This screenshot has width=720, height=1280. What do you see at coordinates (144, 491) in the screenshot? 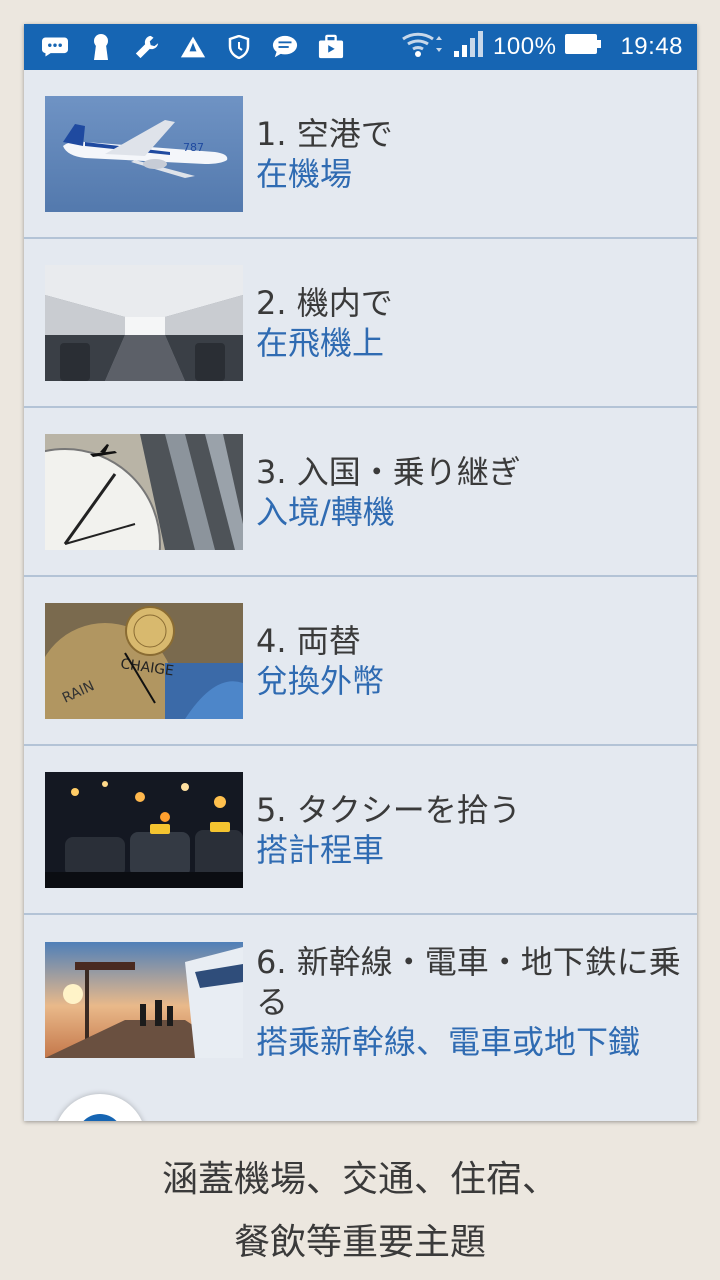
I see `clock-plane-photo` at bounding box center [144, 491].